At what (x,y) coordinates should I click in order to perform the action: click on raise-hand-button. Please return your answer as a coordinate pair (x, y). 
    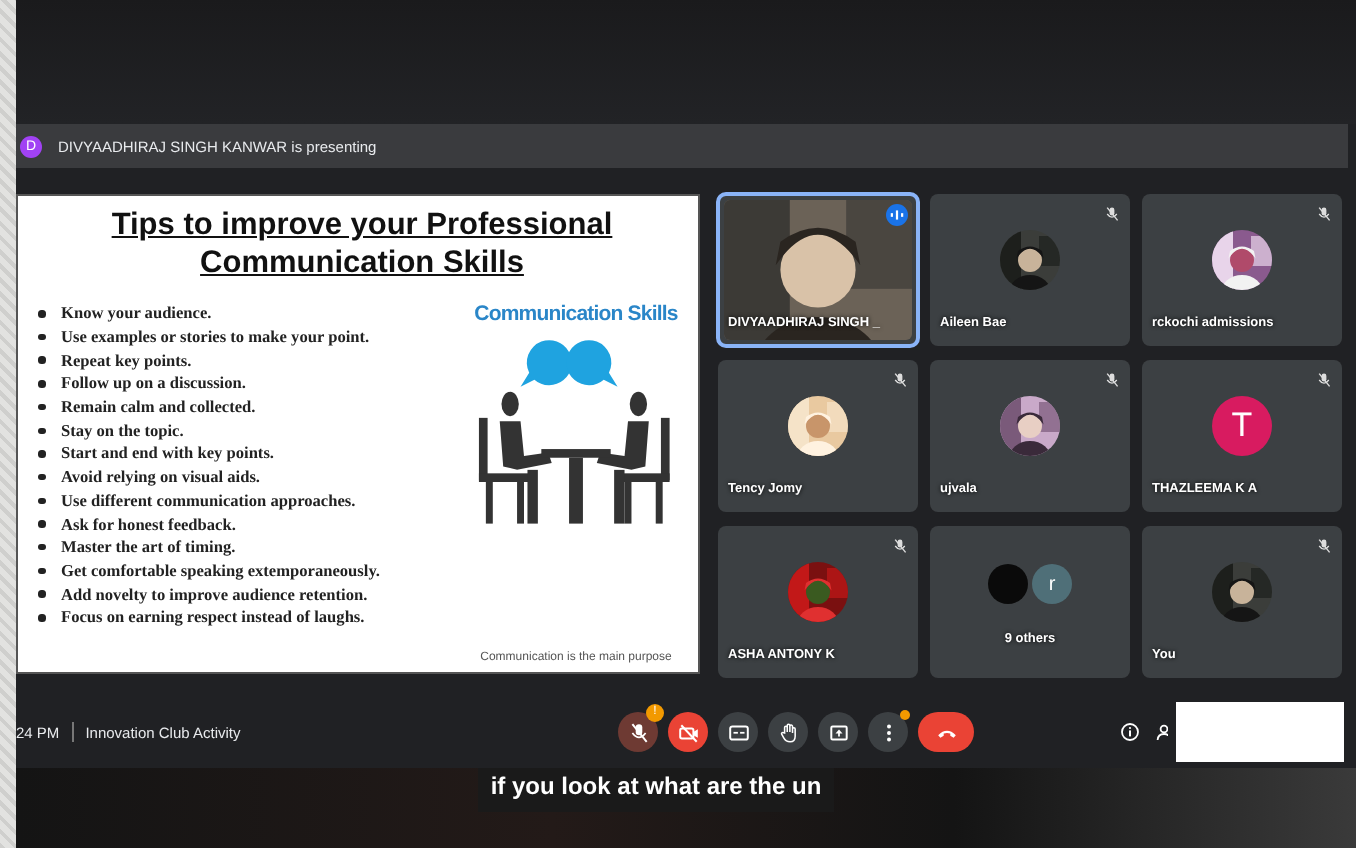
    Looking at the image, I should click on (788, 732).